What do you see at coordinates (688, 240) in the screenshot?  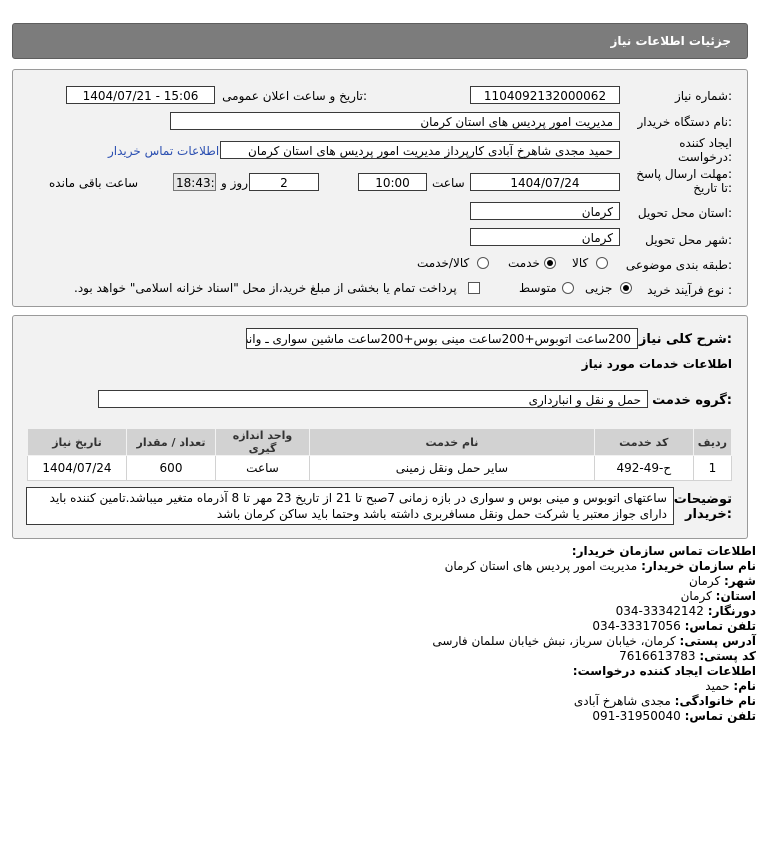 I see `delivery-city-label: شهر محل تحویل:` at bounding box center [688, 240].